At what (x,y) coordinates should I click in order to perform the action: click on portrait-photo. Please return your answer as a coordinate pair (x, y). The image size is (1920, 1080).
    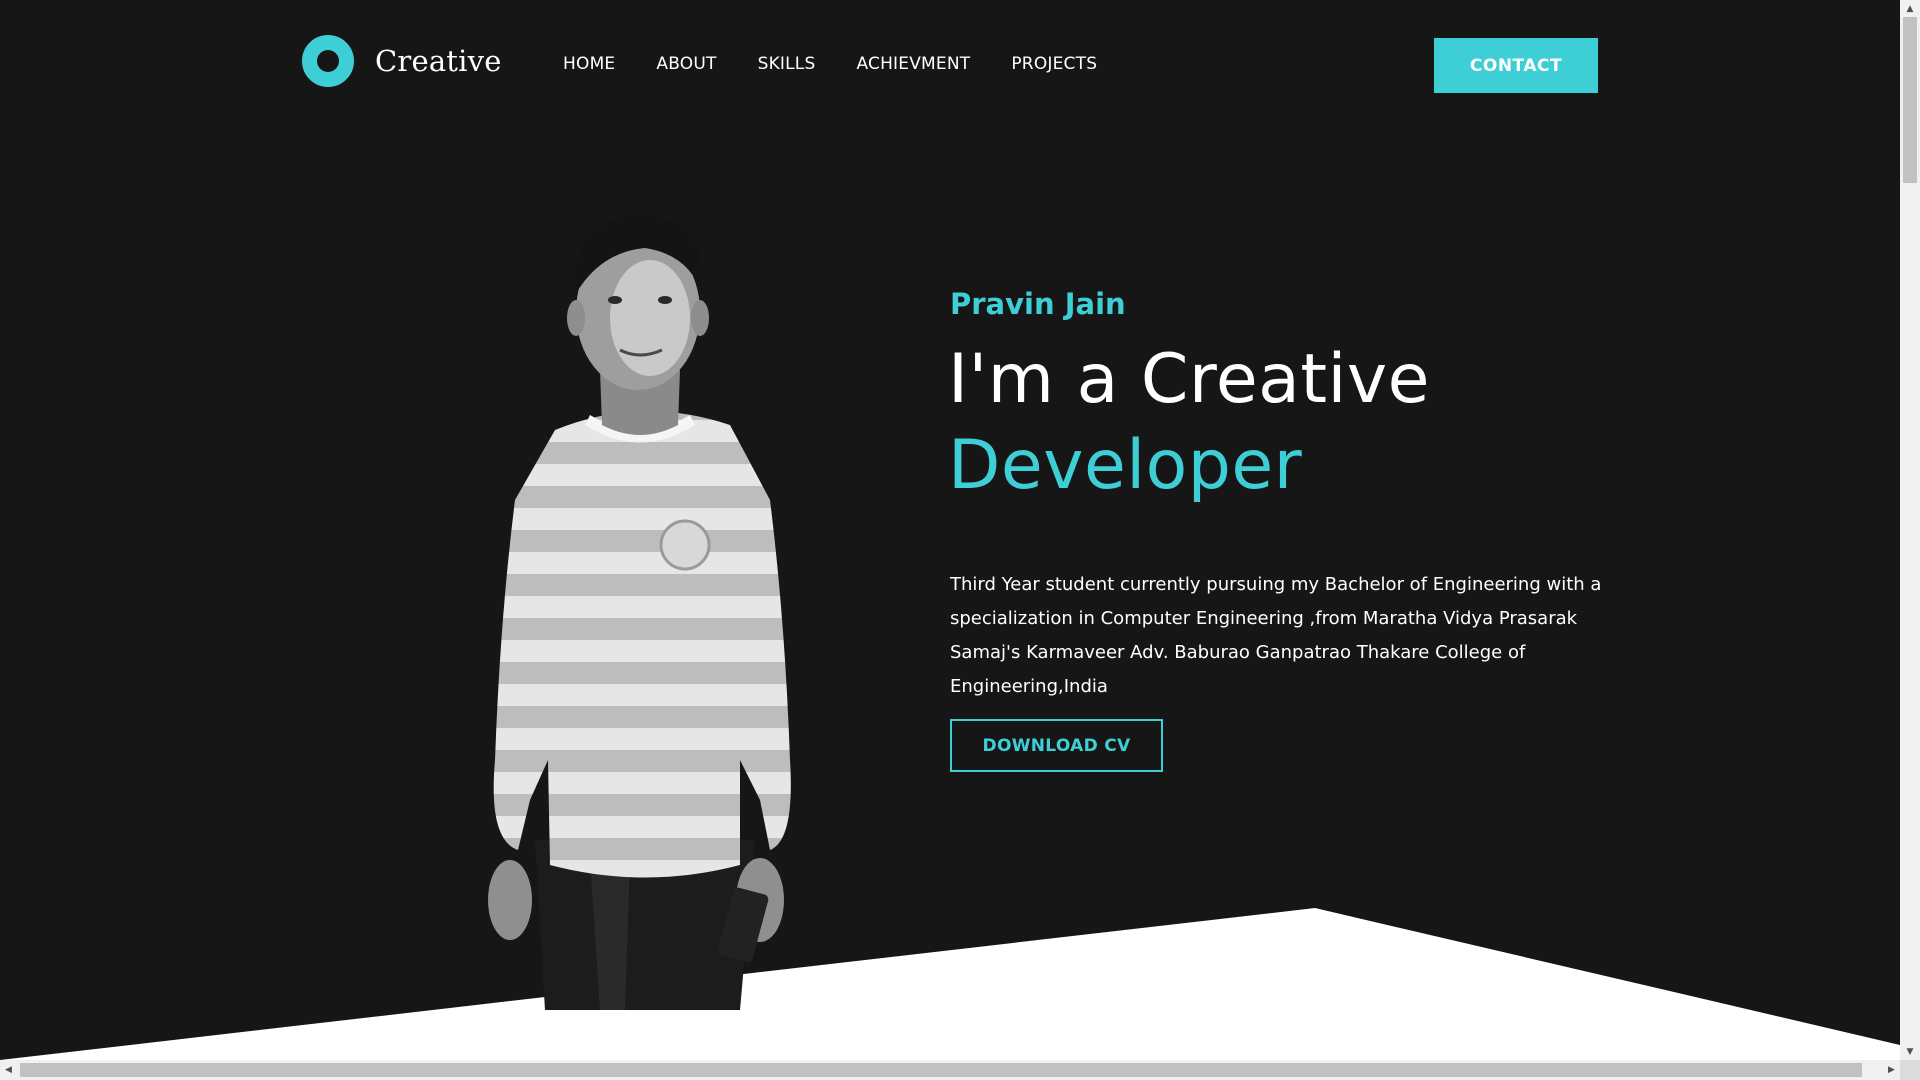
    Looking at the image, I should click on (639, 612).